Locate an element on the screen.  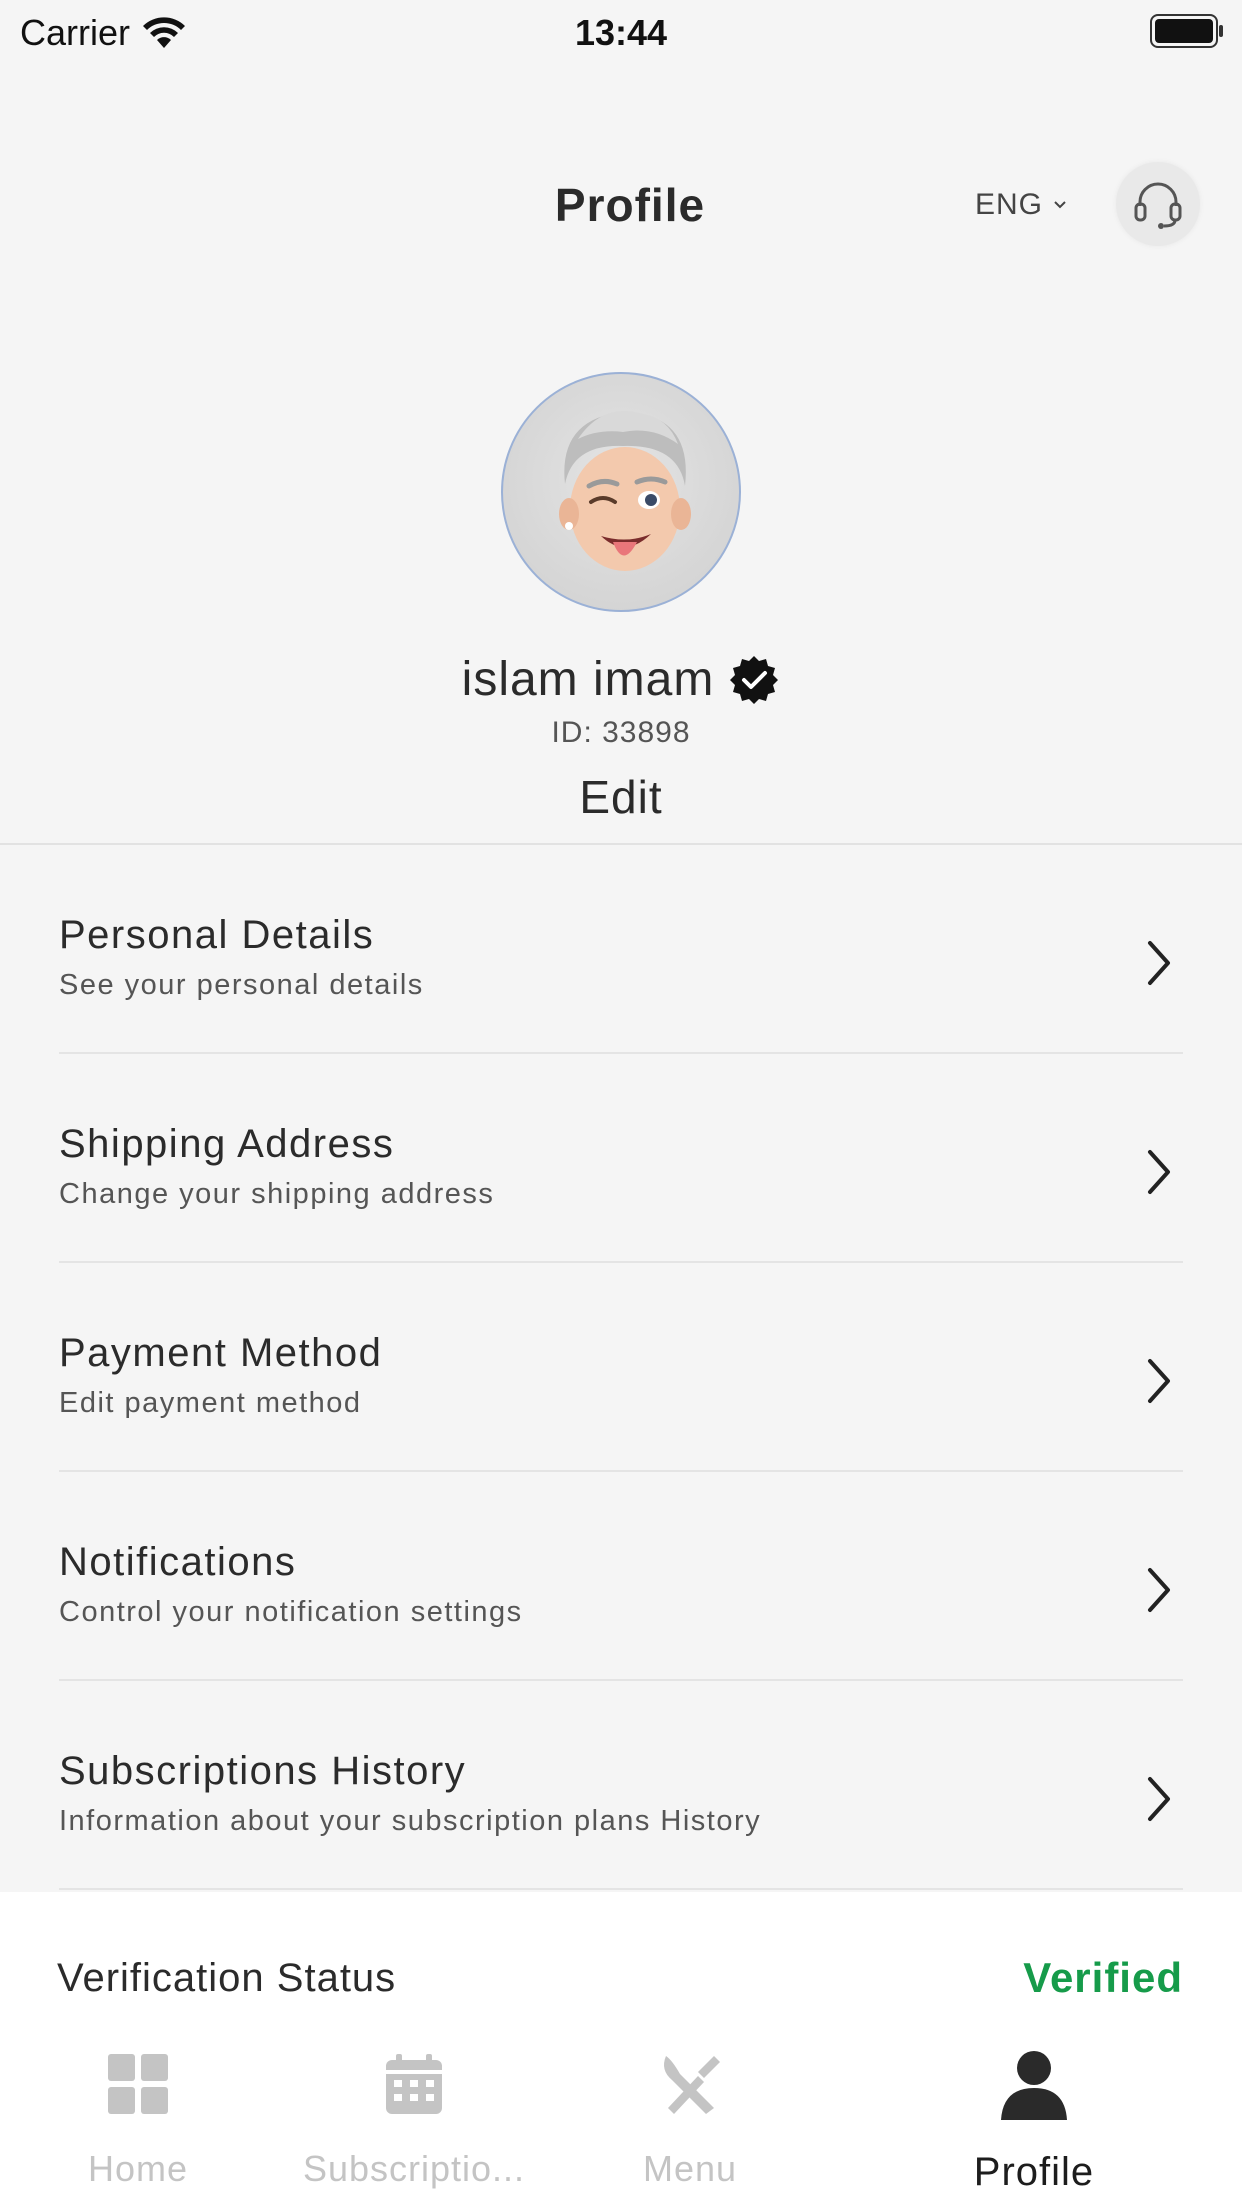
status-bar: Carrier 13:44 is located at coordinates (621, 31).